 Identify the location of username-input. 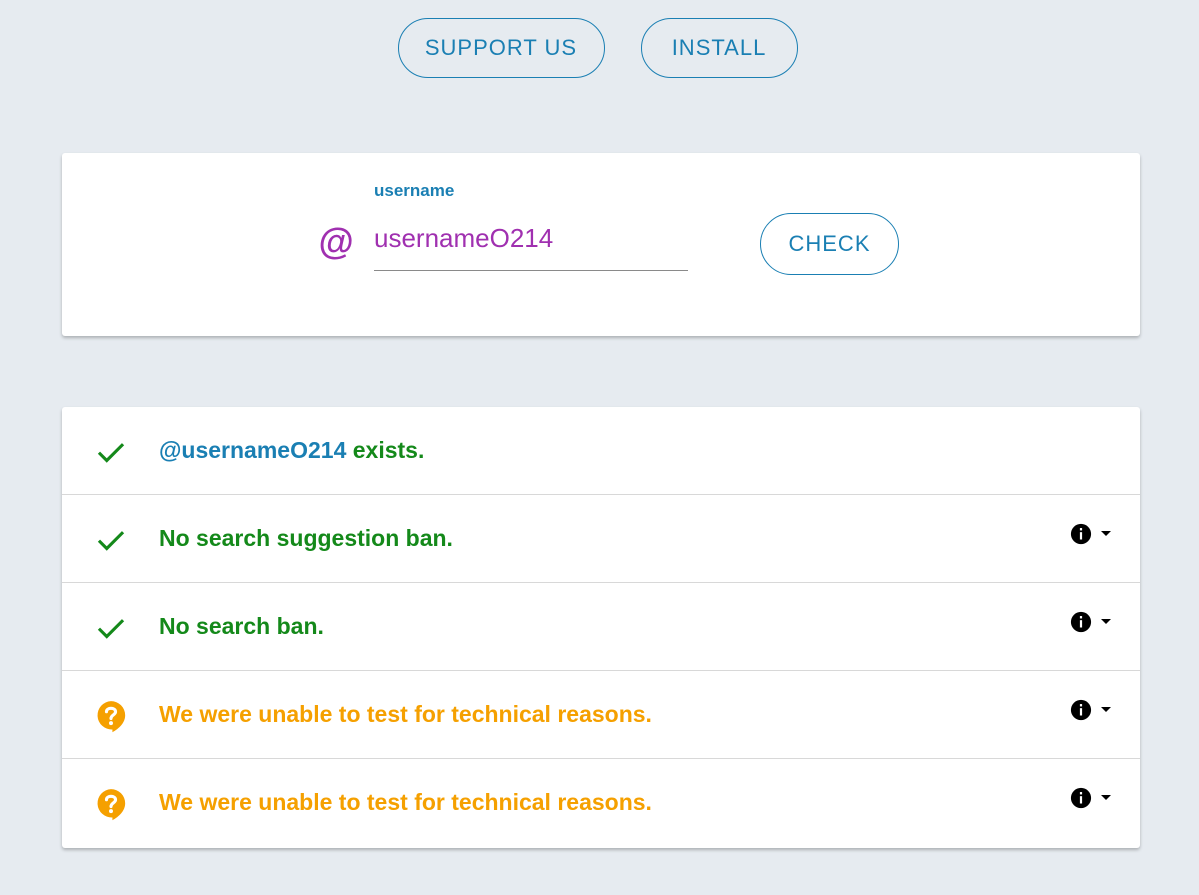
(531, 243).